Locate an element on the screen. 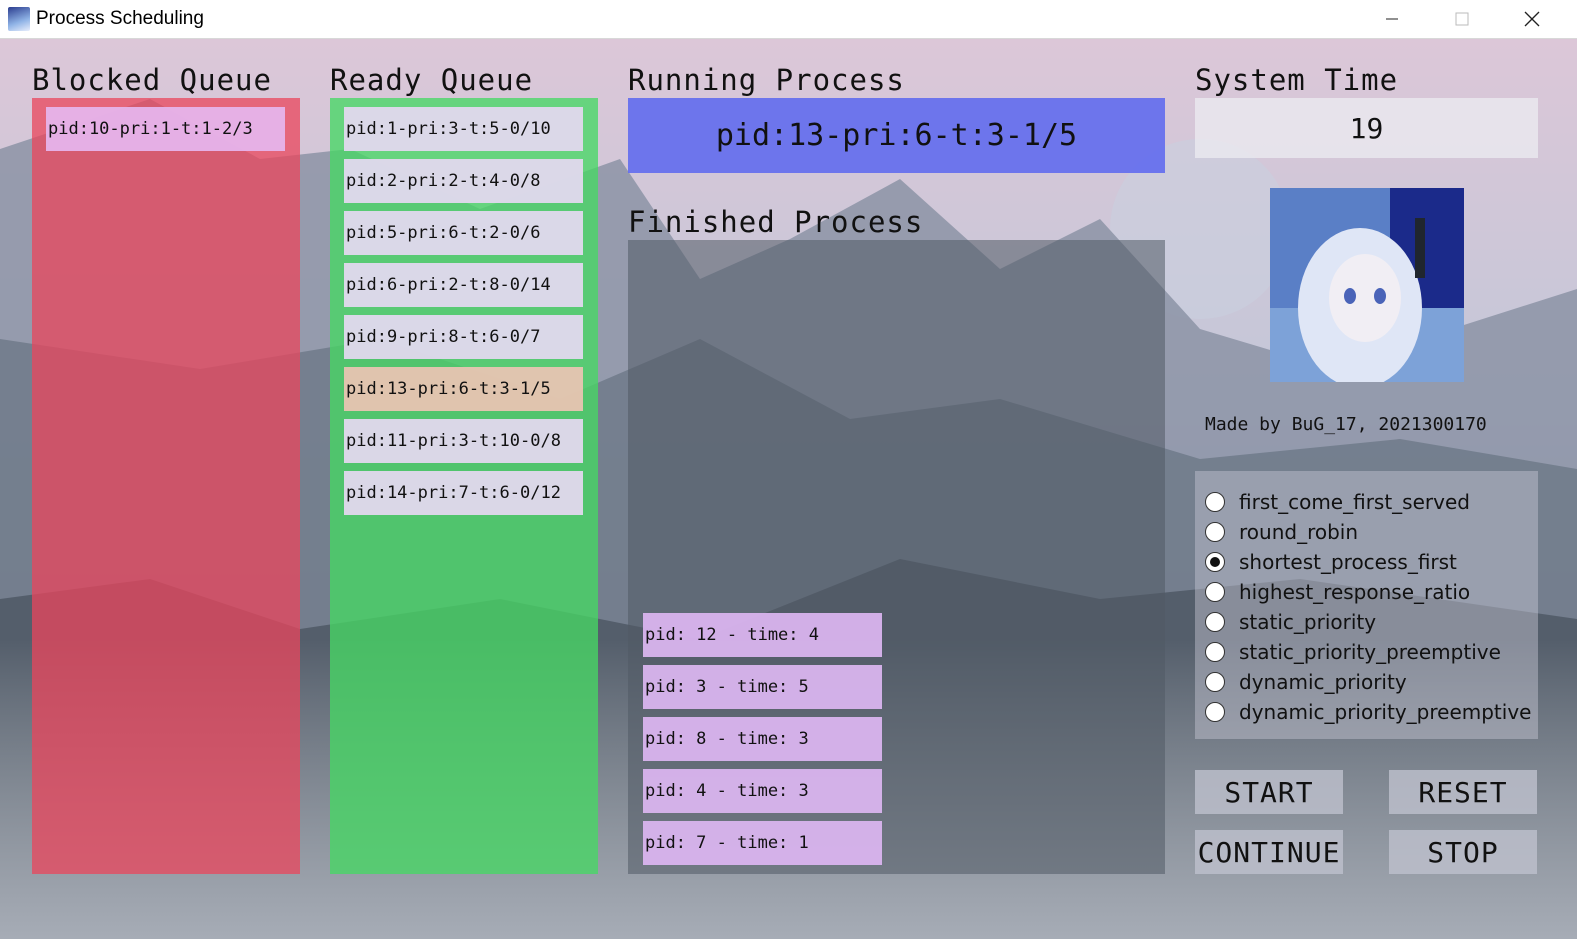 The height and width of the screenshot is (939, 1577). finished-process-item: pid: 4 - time: 3 is located at coordinates (762, 791).